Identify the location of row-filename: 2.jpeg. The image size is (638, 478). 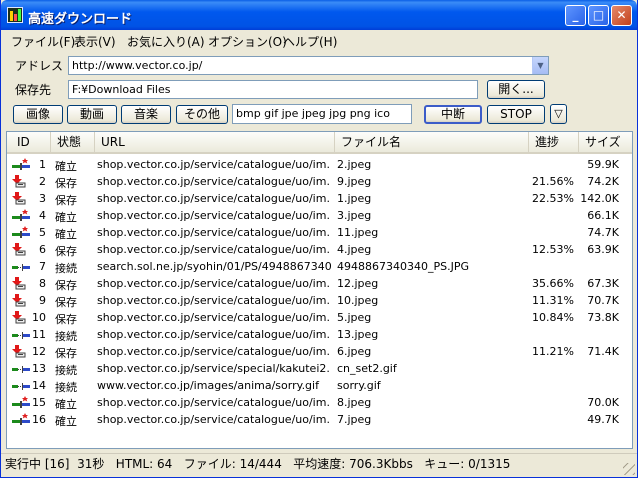
(354, 164).